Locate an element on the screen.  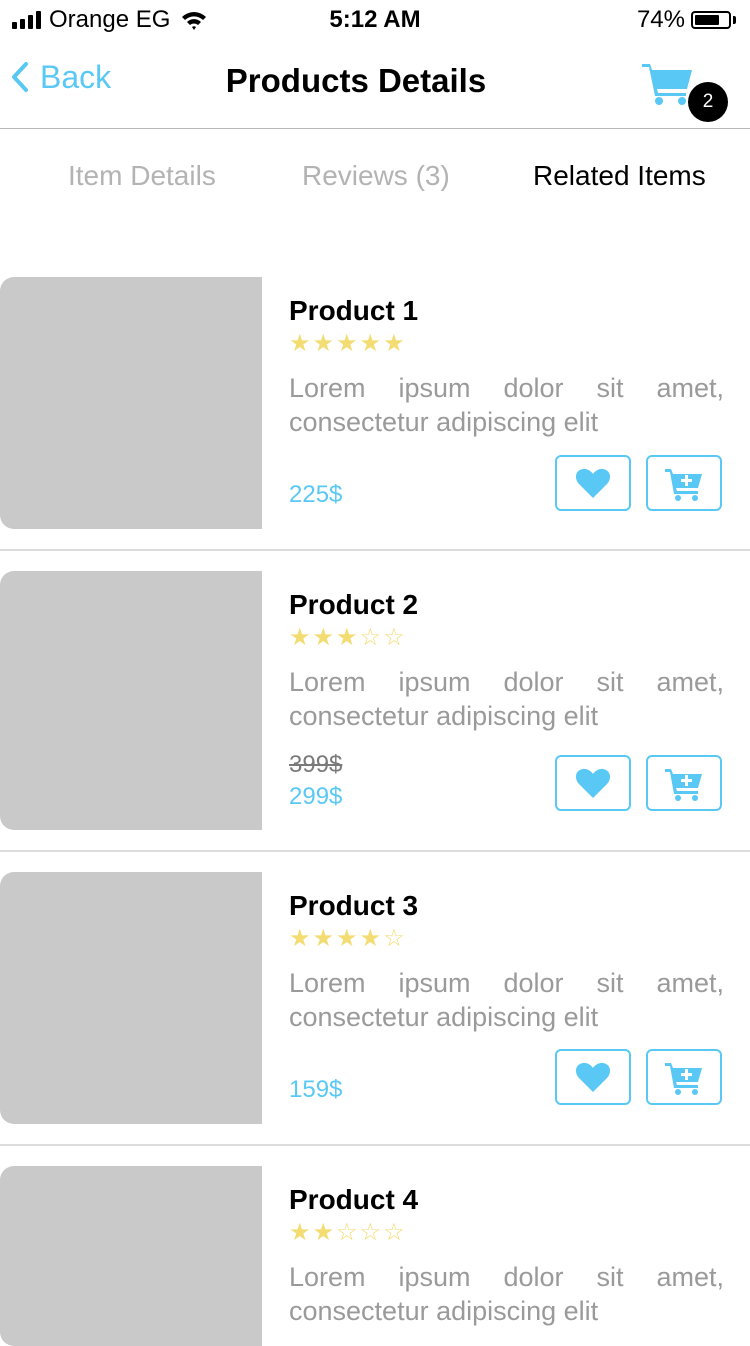
battery-fill is located at coordinates (707, 20).